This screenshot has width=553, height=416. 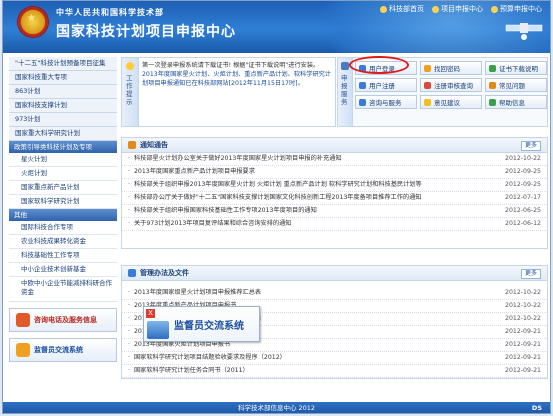 What do you see at coordinates (231, 65) in the screenshot?
I see `tip-line-cert: 第一次登录申报系统请下载证书! 根据"证书下载说明"进行安装。` at bounding box center [231, 65].